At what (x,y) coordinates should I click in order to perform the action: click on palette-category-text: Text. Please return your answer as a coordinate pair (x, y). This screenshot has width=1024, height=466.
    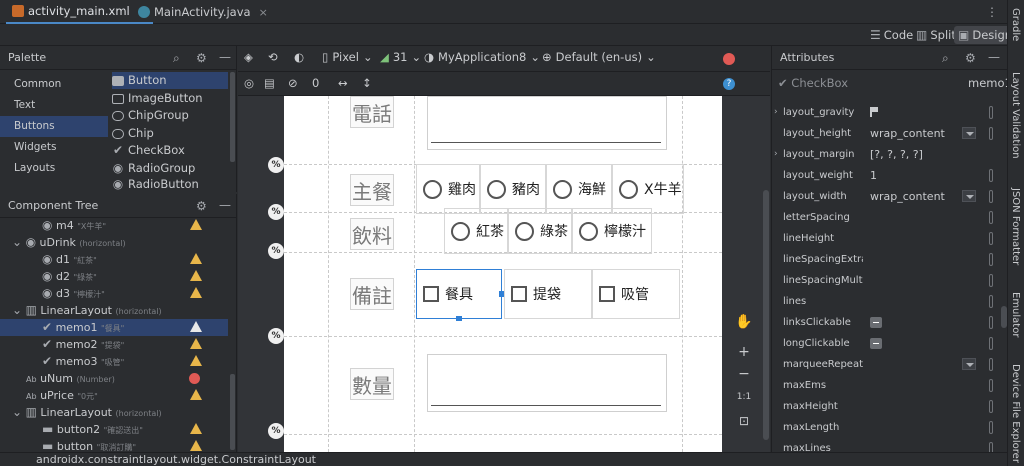
    Looking at the image, I should click on (54, 105).